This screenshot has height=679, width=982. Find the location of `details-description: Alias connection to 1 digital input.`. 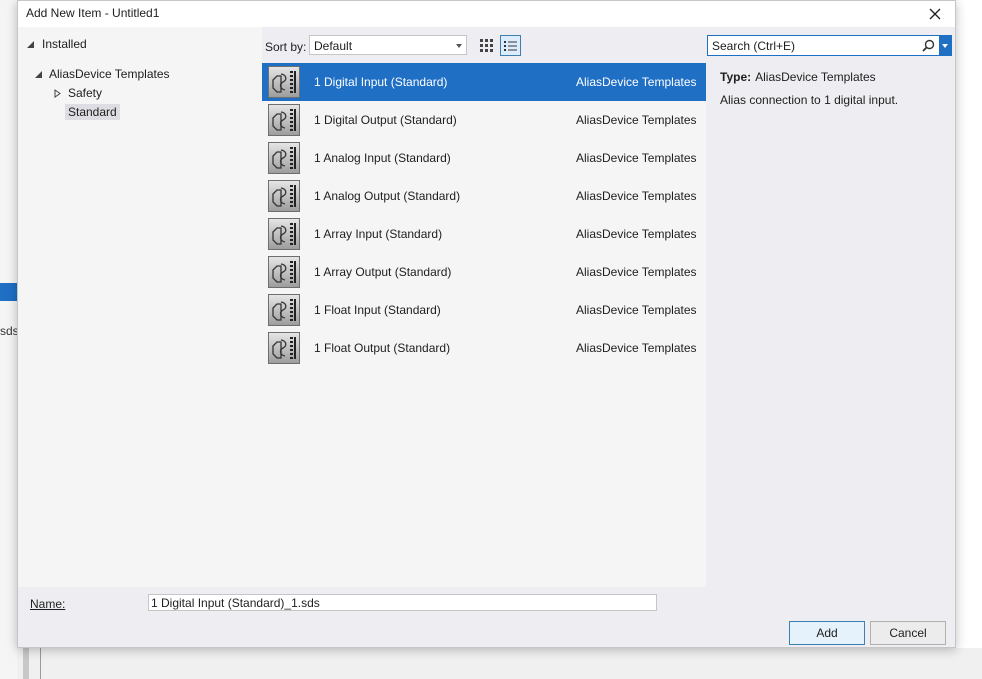

details-description: Alias connection to 1 digital input. is located at coordinates (809, 100).